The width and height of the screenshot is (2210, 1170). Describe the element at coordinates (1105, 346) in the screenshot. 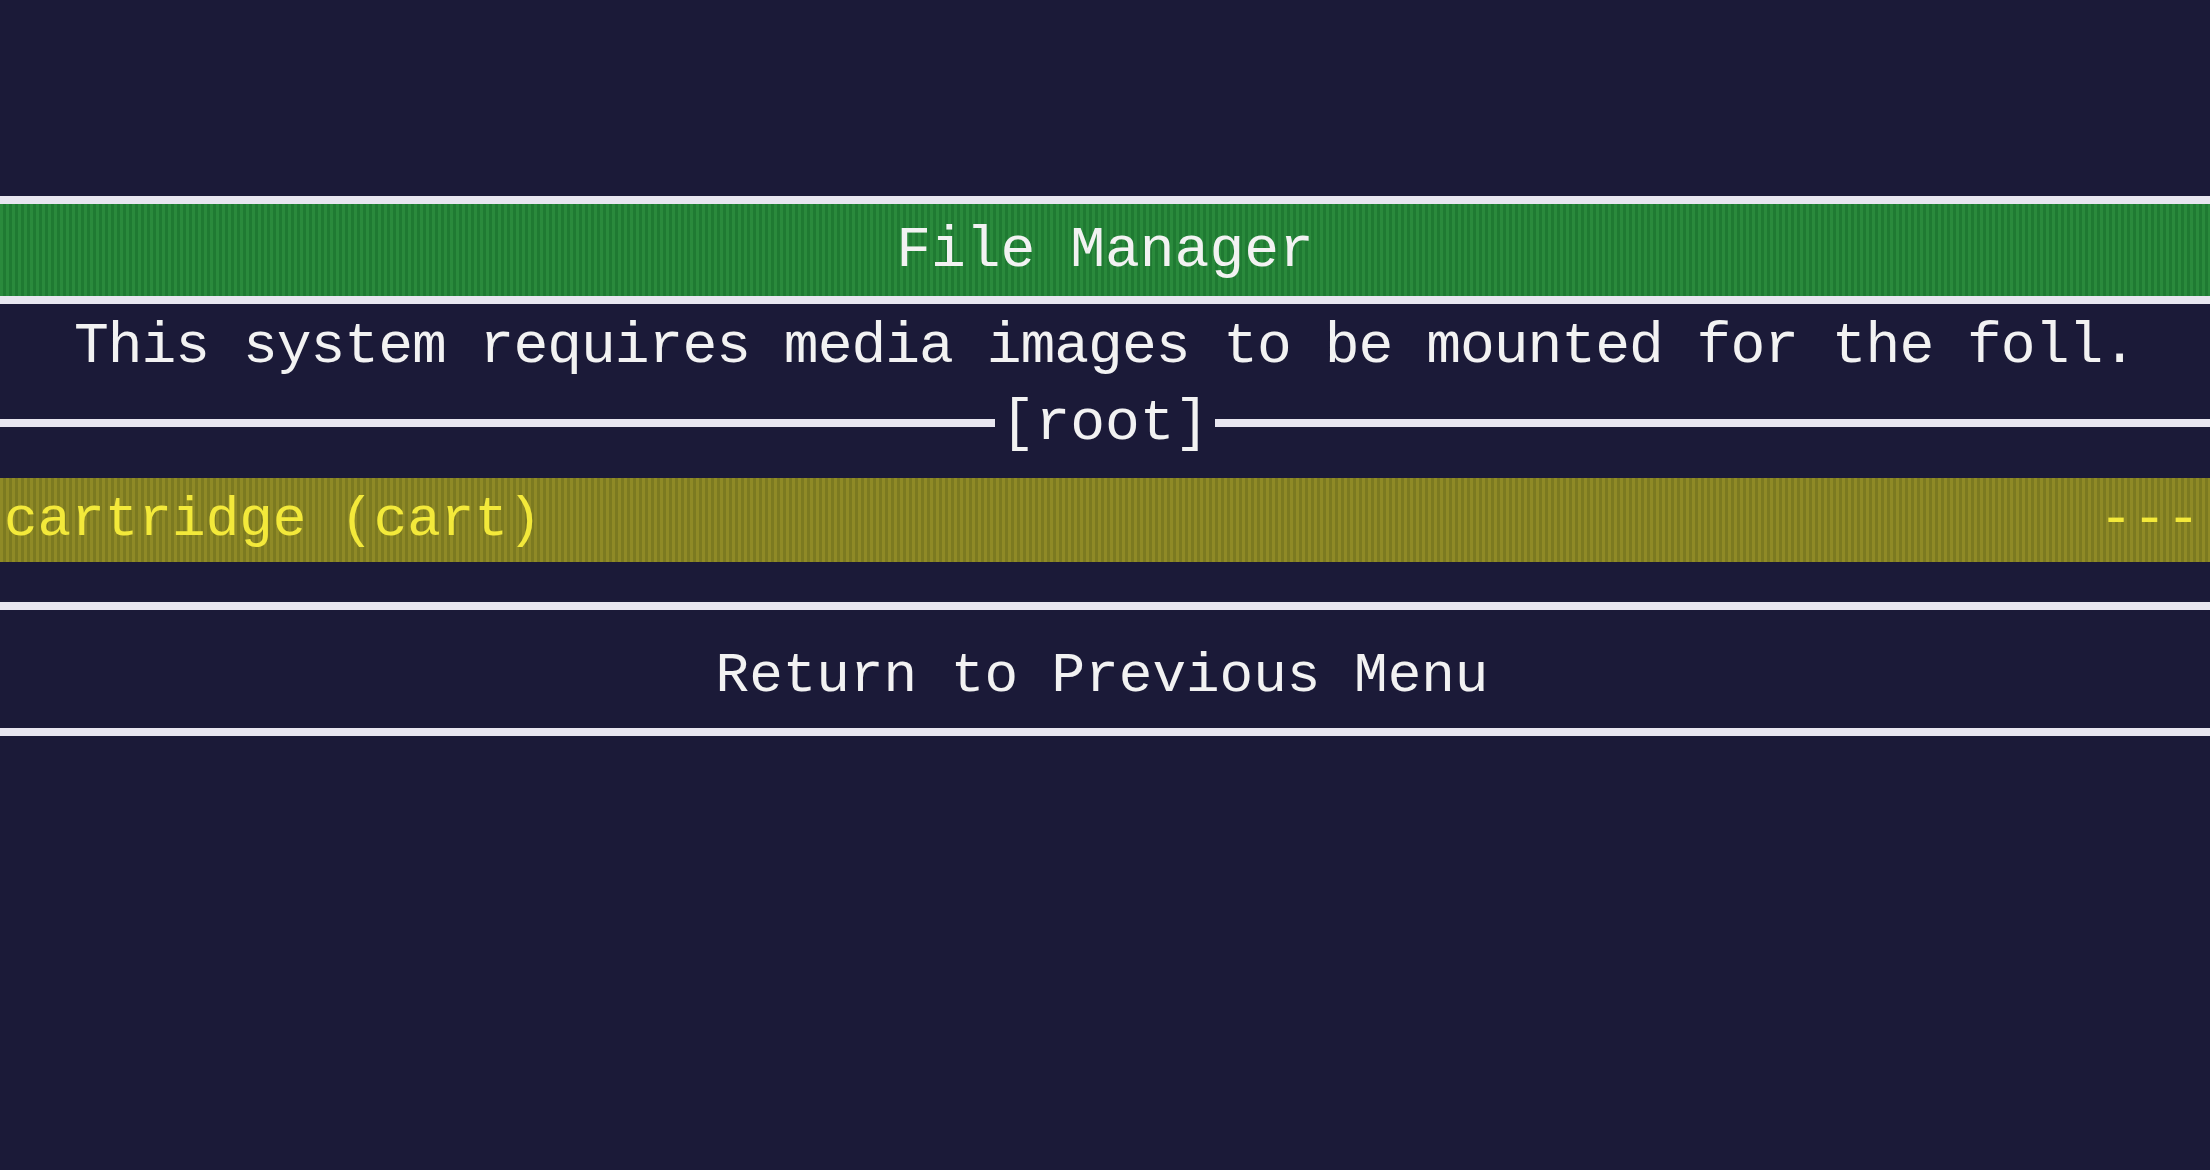

I see `message-text: This system requires media images to be mounted for the foll.` at that location.